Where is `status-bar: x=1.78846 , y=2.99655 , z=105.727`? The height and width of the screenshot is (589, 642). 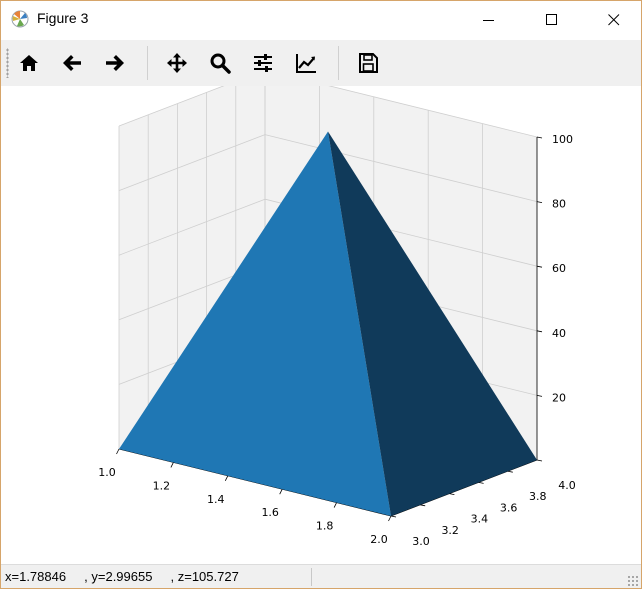 status-bar: x=1.78846 , y=2.99655 , z=105.727 is located at coordinates (321, 576).